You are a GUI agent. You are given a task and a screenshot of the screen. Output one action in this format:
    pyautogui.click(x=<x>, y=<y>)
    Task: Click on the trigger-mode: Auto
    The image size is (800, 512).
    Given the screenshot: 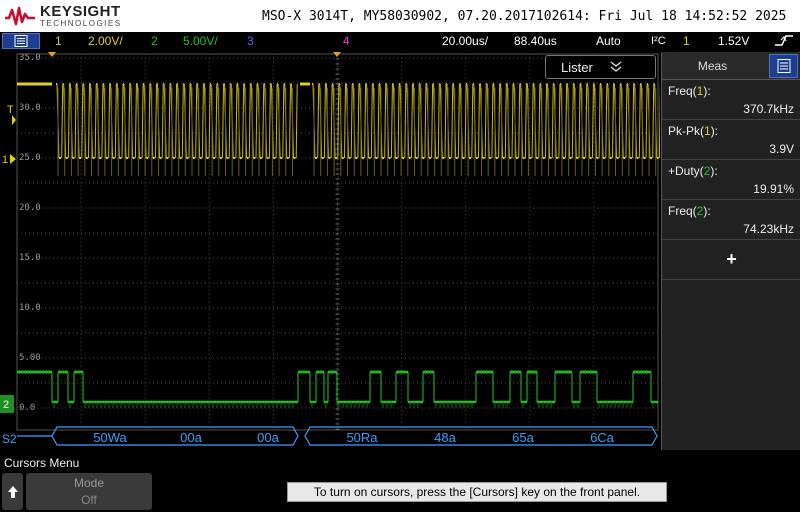 What is the action you would take?
    pyautogui.click(x=608, y=41)
    